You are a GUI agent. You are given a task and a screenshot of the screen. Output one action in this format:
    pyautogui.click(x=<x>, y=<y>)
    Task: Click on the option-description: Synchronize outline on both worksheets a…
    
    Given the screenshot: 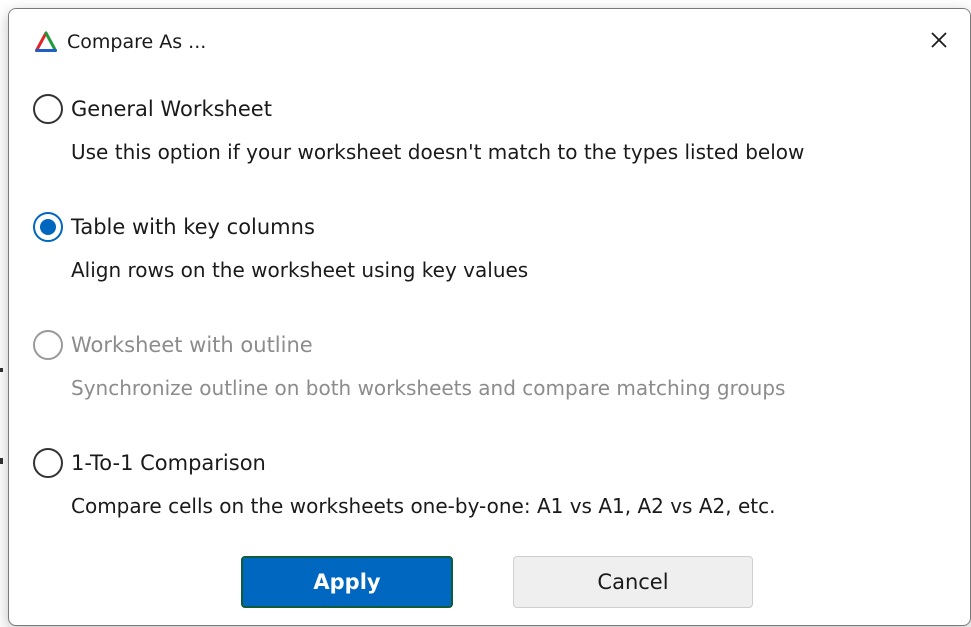 What is the action you would take?
    pyautogui.click(x=428, y=388)
    